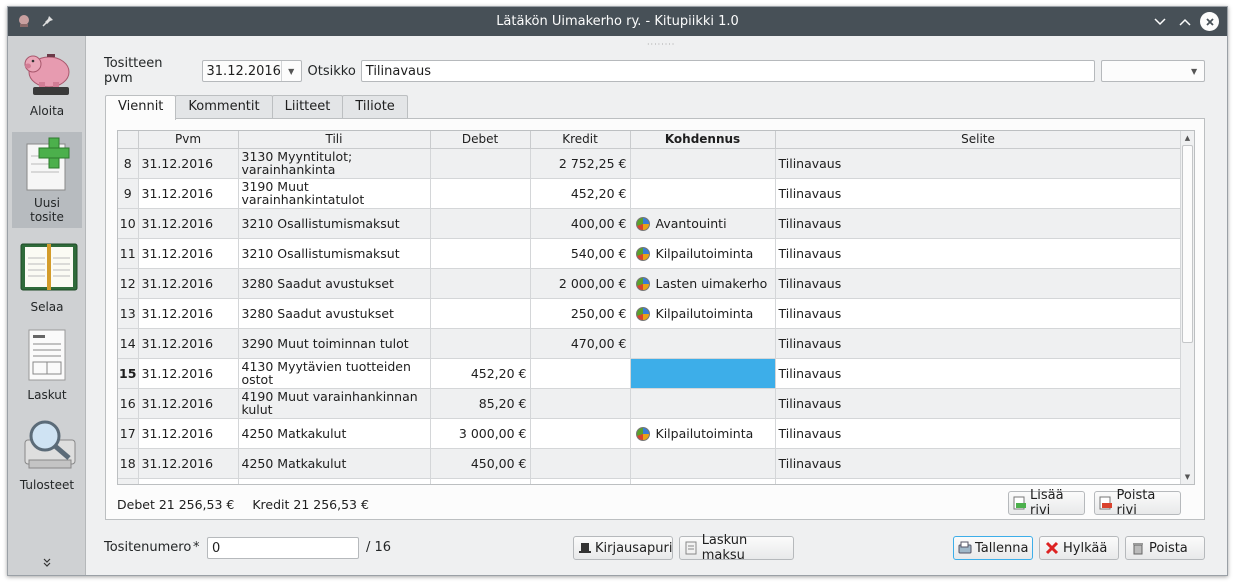 The height and width of the screenshot is (588, 1240). I want to click on cell-tili: 3210 Osallistumismaksut, so click(334, 253).